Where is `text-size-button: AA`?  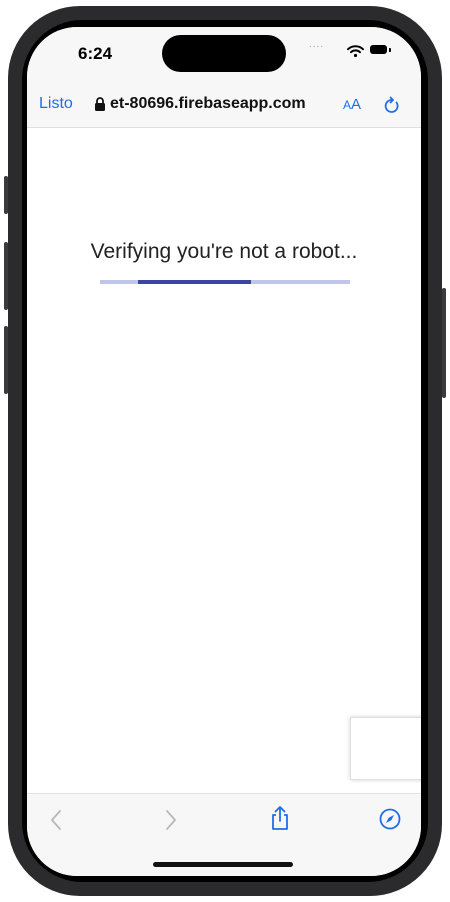 text-size-button: AA is located at coordinates (352, 104).